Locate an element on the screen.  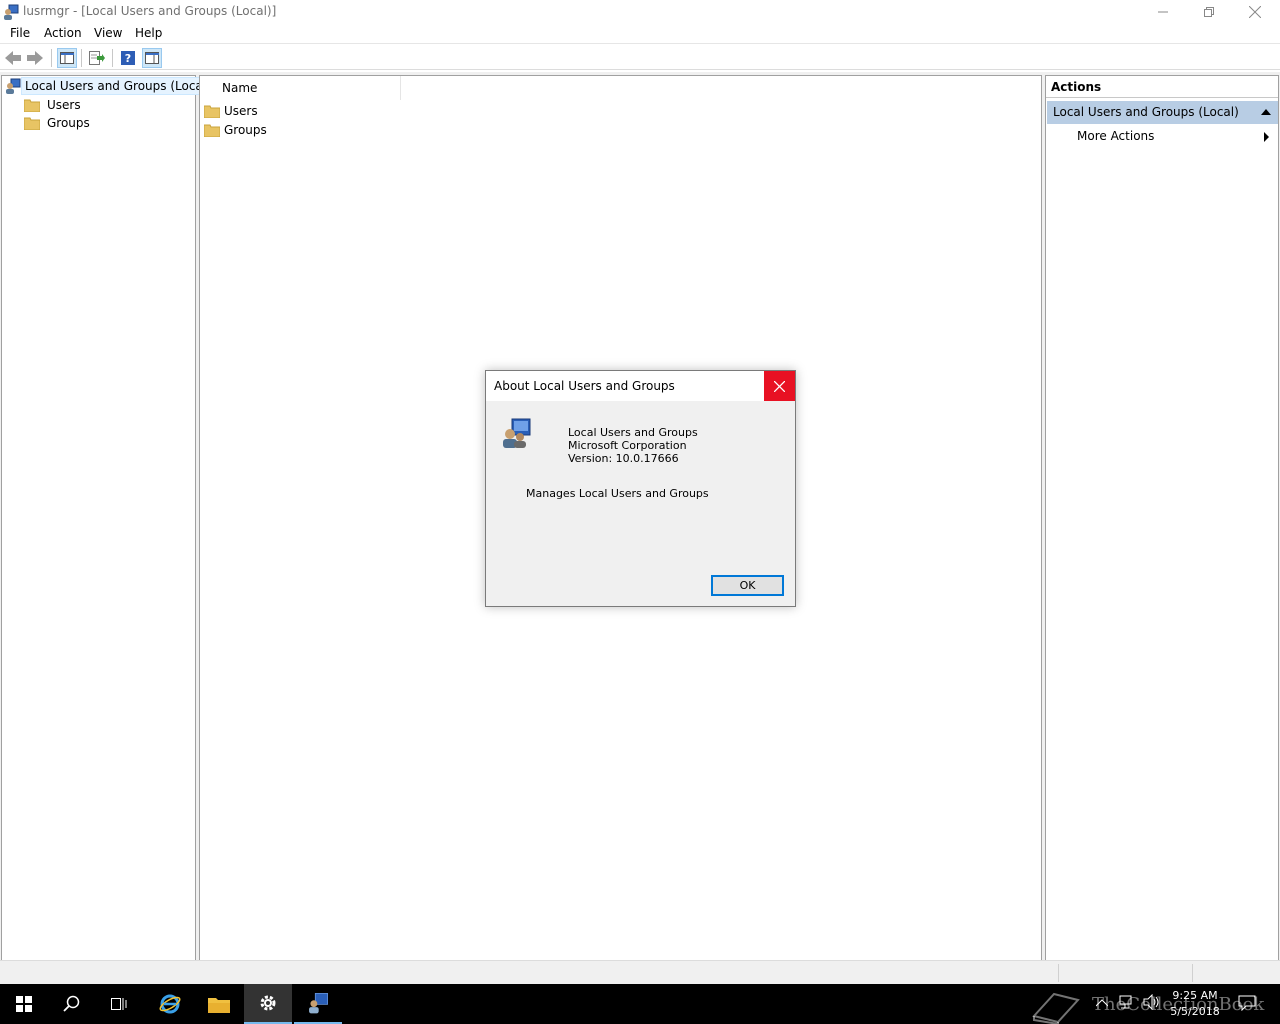
start-button is located at coordinates (24, 1004).